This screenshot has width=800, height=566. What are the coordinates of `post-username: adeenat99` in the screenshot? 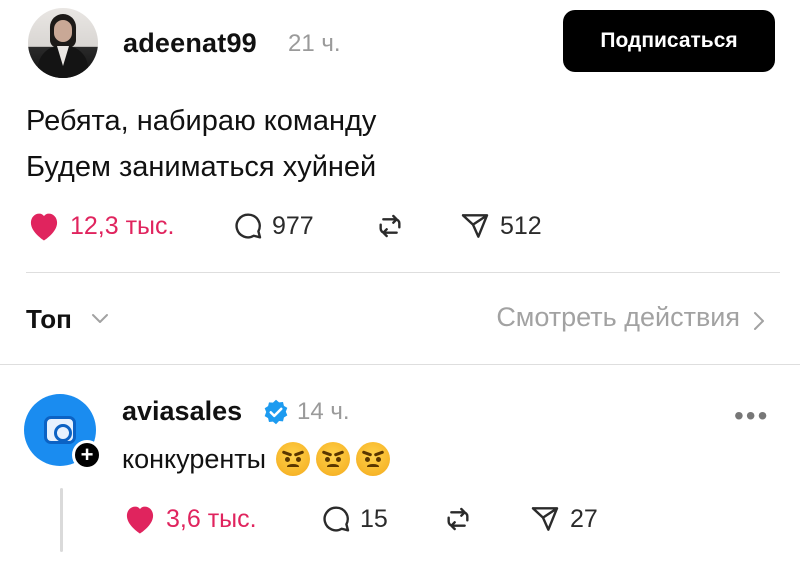 It's located at (190, 43).